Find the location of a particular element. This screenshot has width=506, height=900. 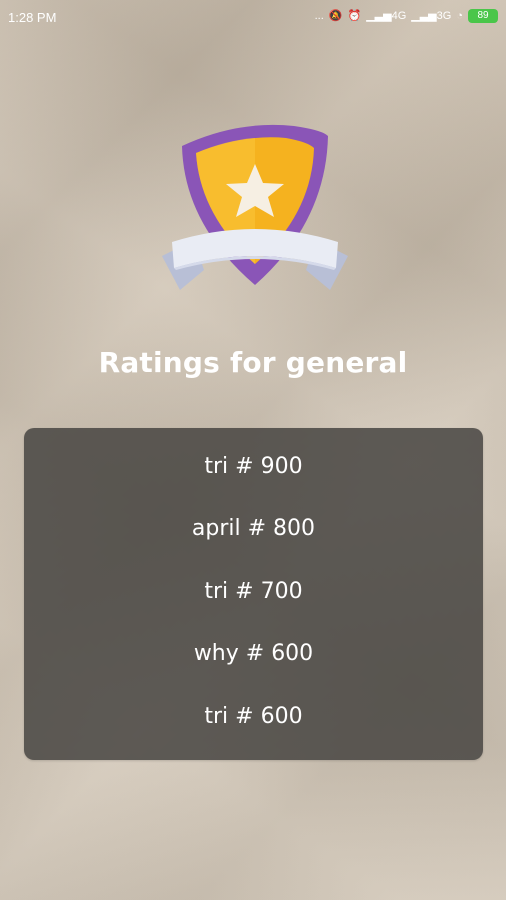

shield-star-ribbon-icon is located at coordinates (255, 207).